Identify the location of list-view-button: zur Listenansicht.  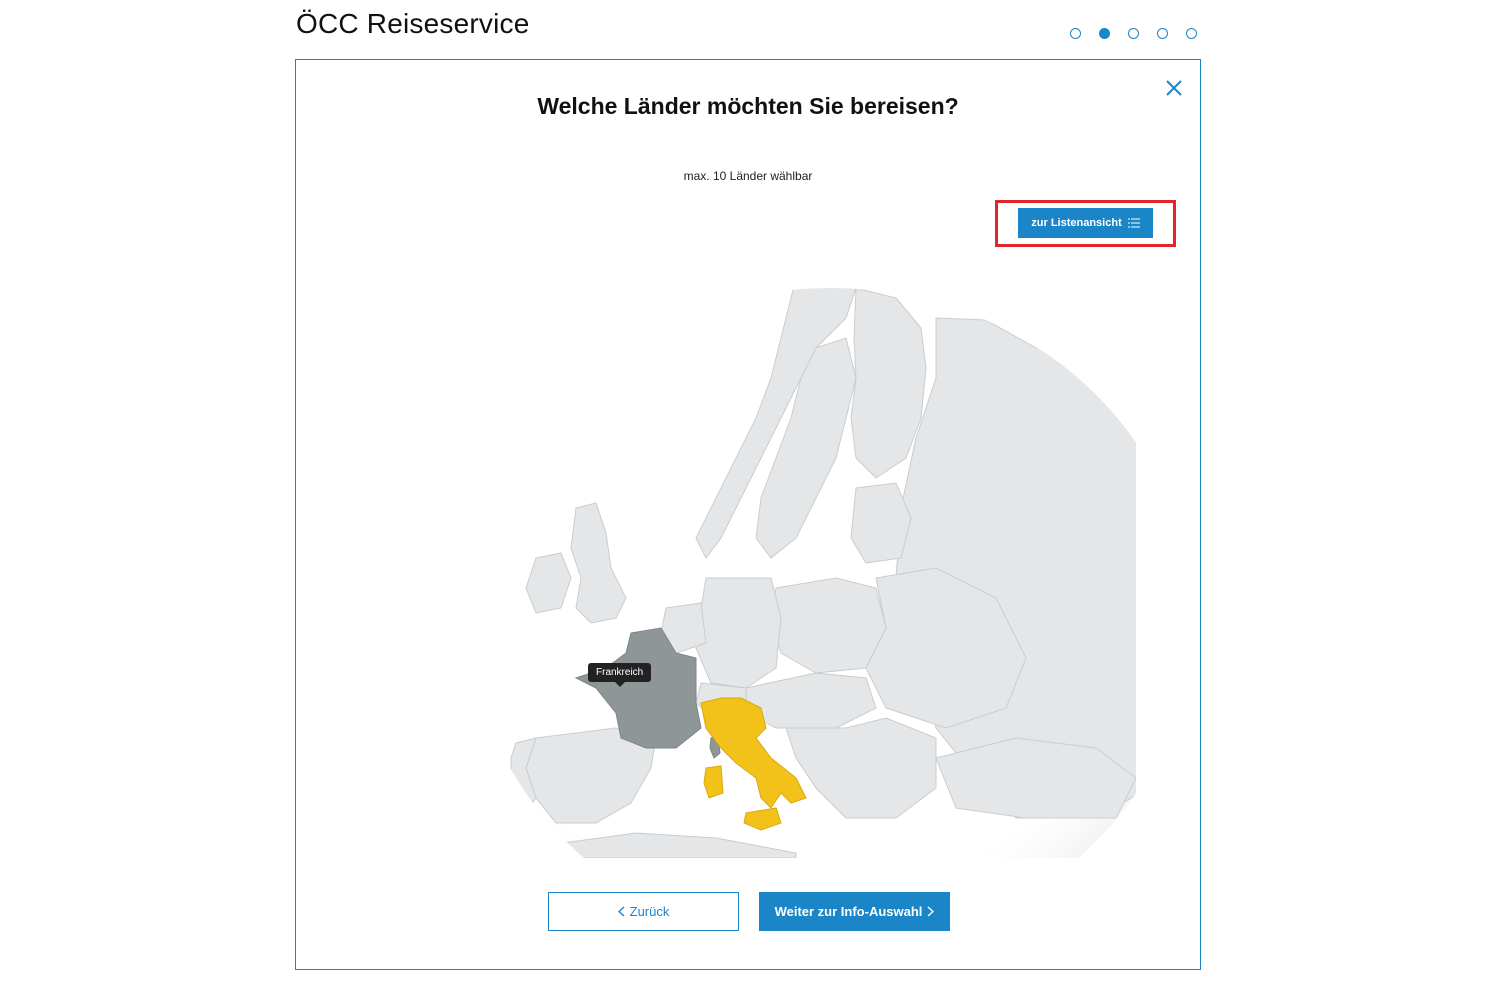
(1085, 223).